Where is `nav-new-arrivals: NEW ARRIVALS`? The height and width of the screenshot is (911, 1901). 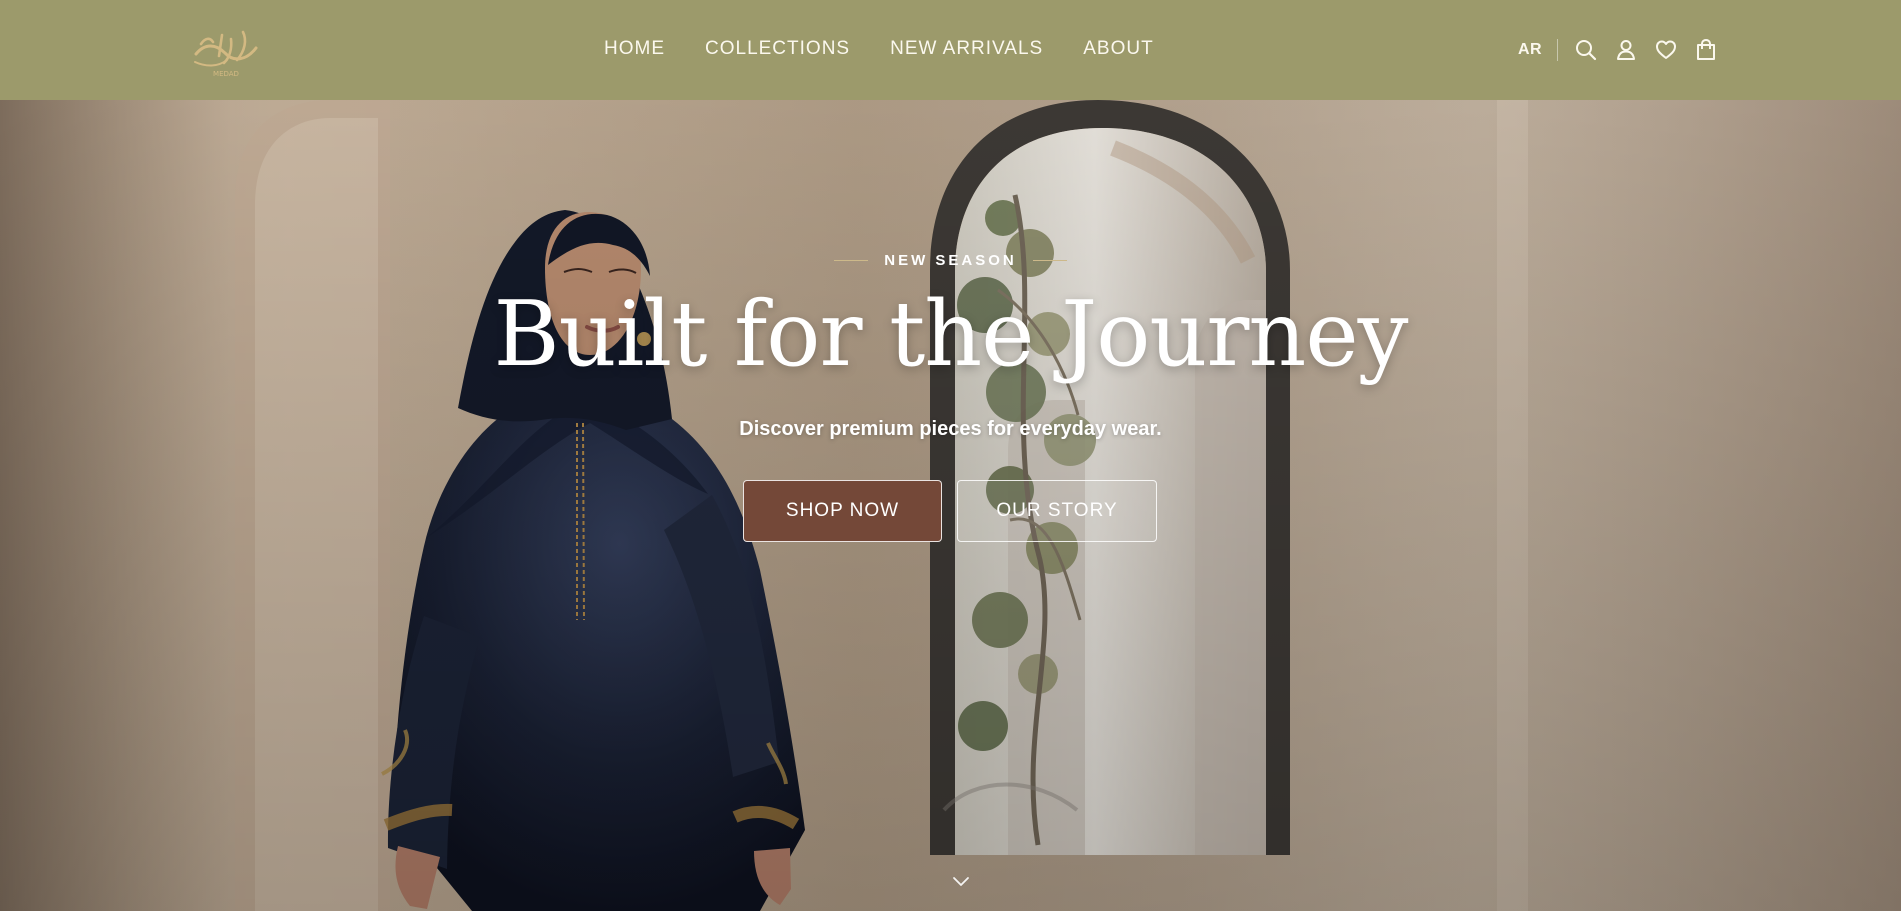 nav-new-arrivals: NEW ARRIVALS is located at coordinates (966, 49).